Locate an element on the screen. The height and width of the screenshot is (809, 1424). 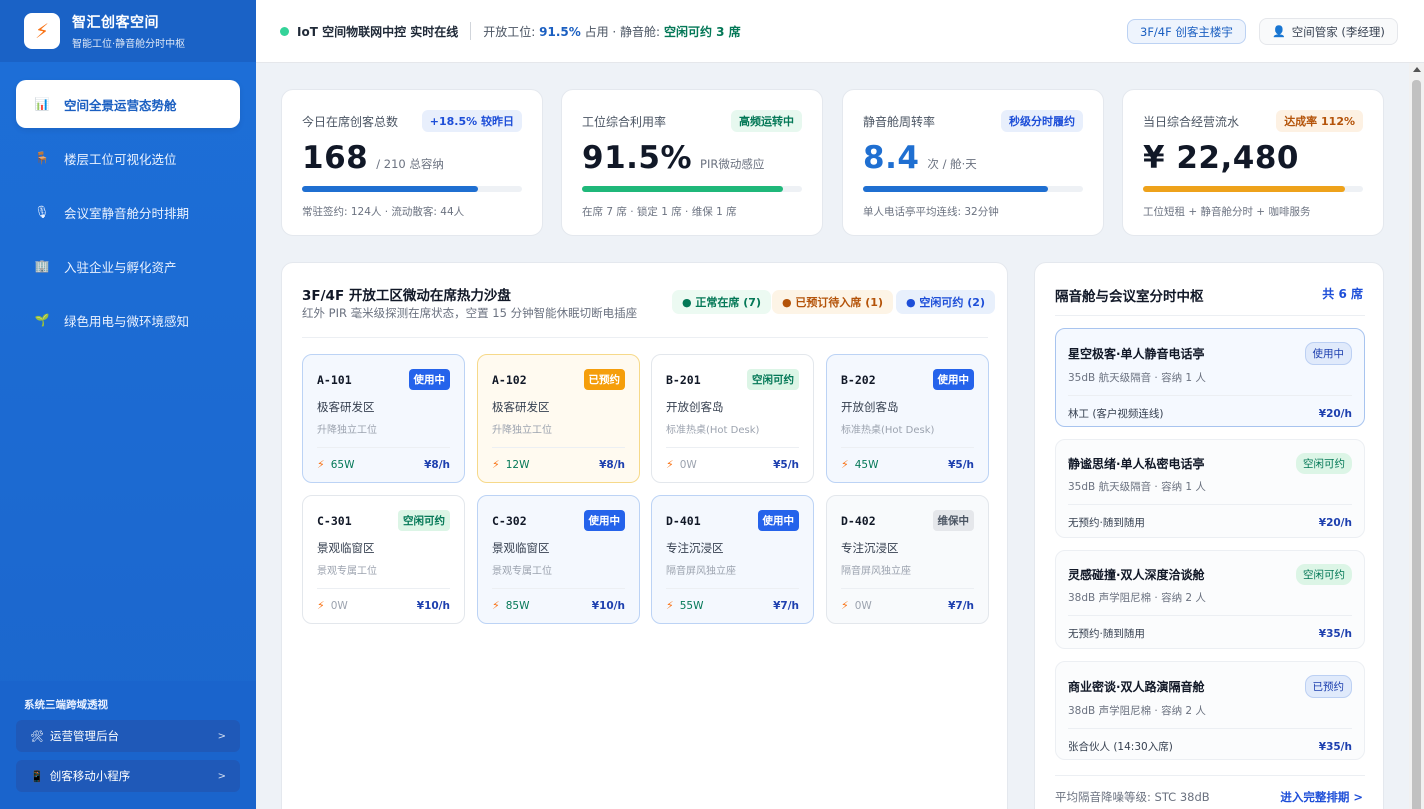
seat-zone: 开放创客岛 is located at coordinates (695, 407).